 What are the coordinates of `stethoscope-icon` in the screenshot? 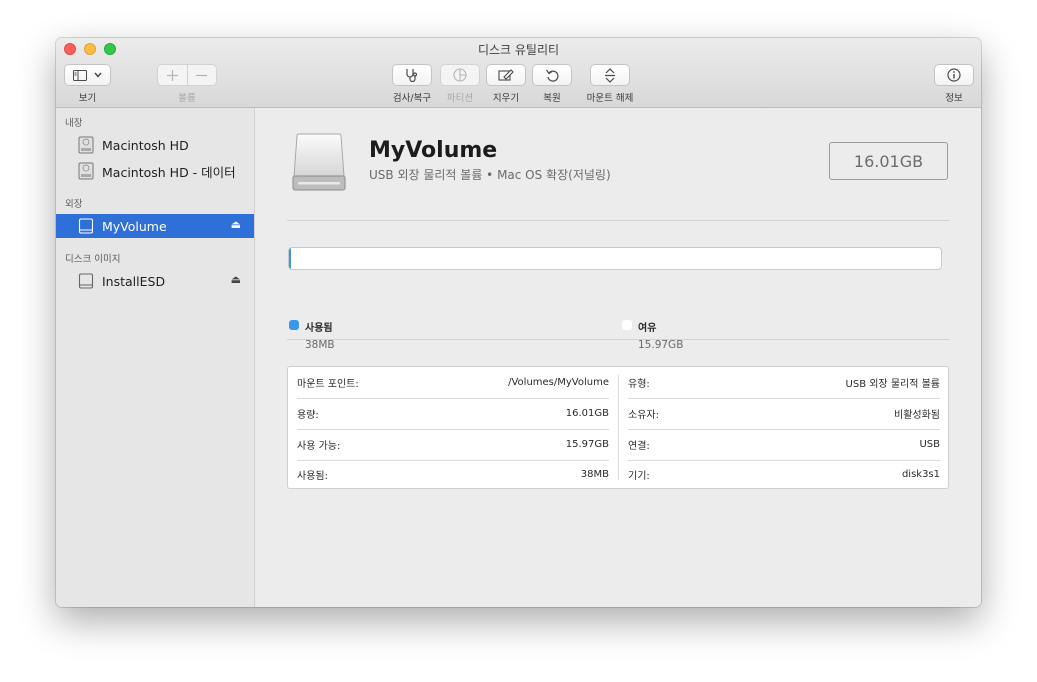 It's located at (412, 75).